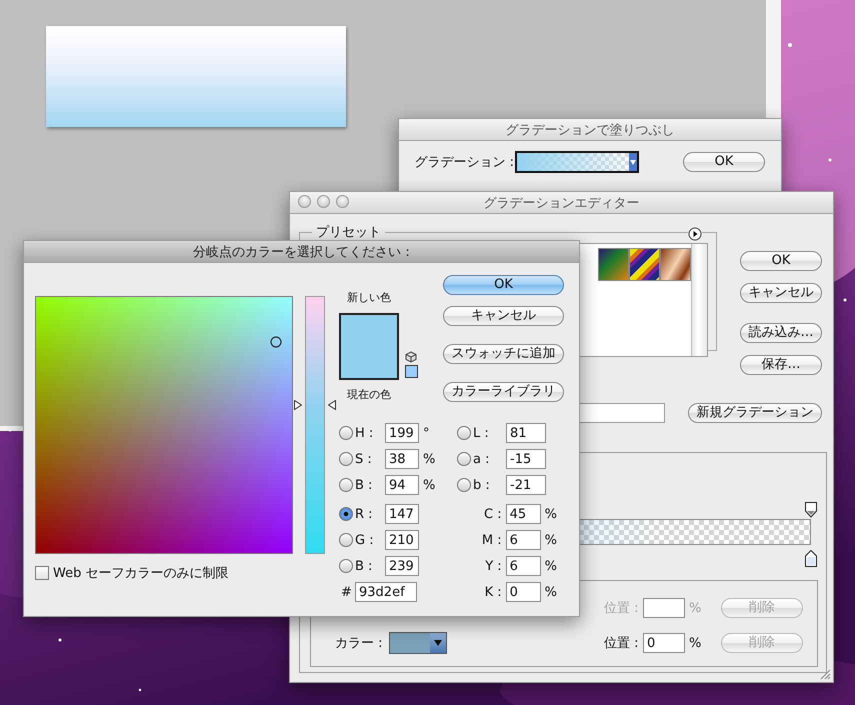 The image size is (855, 705). Describe the element at coordinates (664, 643) in the screenshot. I see `position-field: 0` at that location.